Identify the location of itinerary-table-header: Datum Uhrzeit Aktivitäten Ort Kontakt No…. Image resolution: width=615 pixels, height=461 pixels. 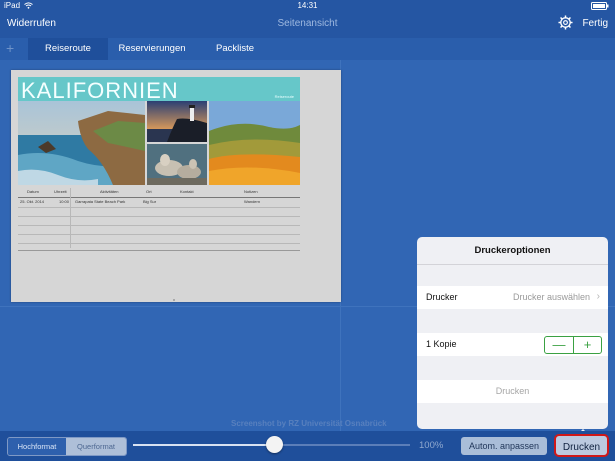
(159, 192).